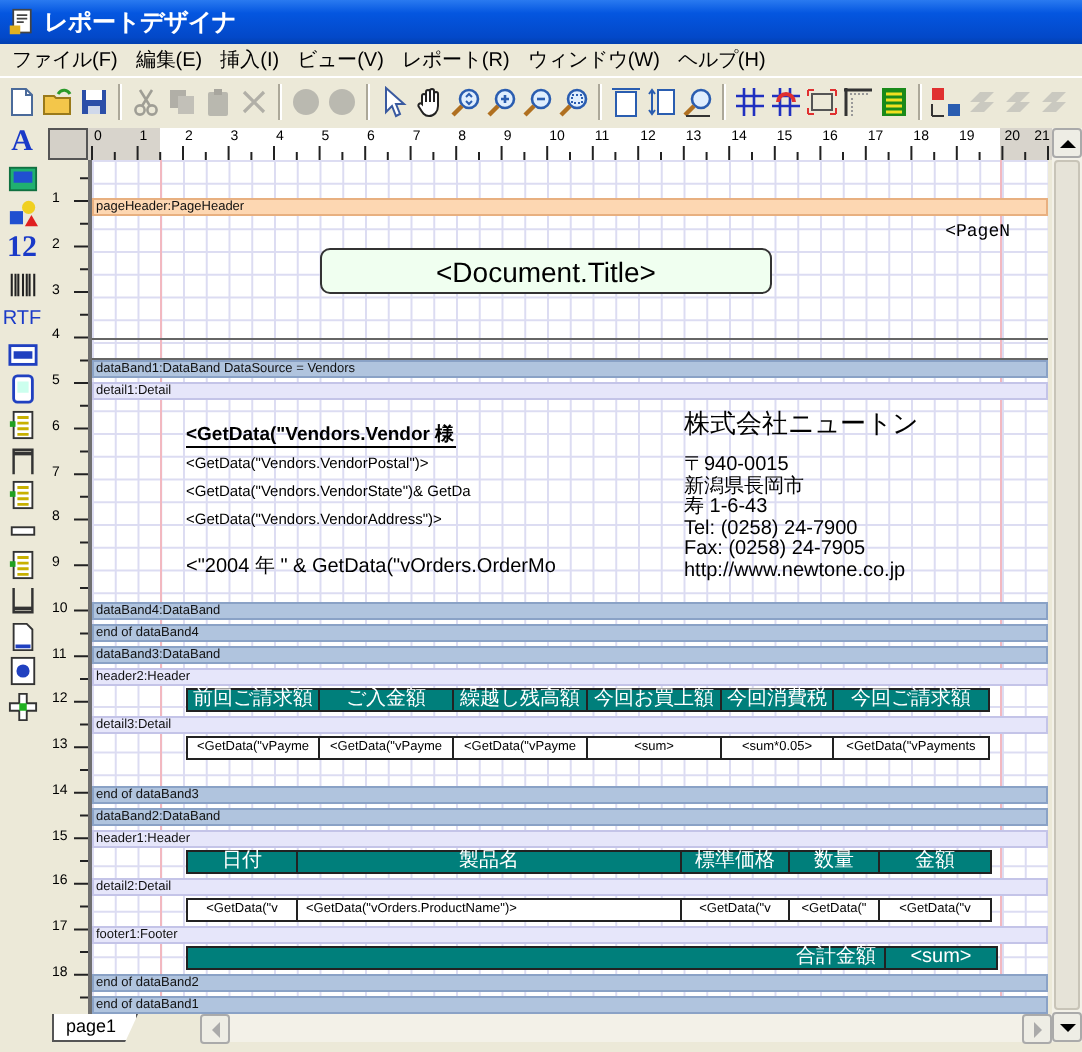 Image resolution: width=1082 pixels, height=1052 pixels. Describe the element at coordinates (1037, 1029) in the screenshot. I see `right-arrow-icon` at that location.